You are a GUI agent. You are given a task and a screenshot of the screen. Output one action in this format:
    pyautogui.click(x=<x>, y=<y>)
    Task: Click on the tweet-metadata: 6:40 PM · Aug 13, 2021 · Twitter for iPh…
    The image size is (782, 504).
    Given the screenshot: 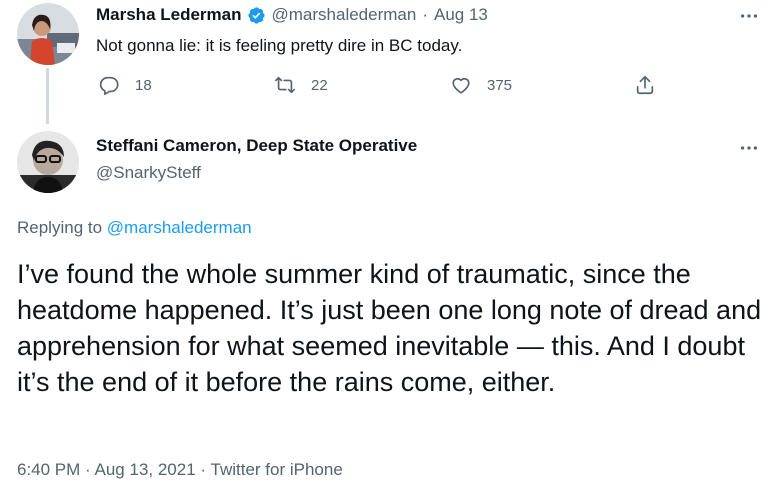 What is the action you would take?
    pyautogui.click(x=180, y=470)
    